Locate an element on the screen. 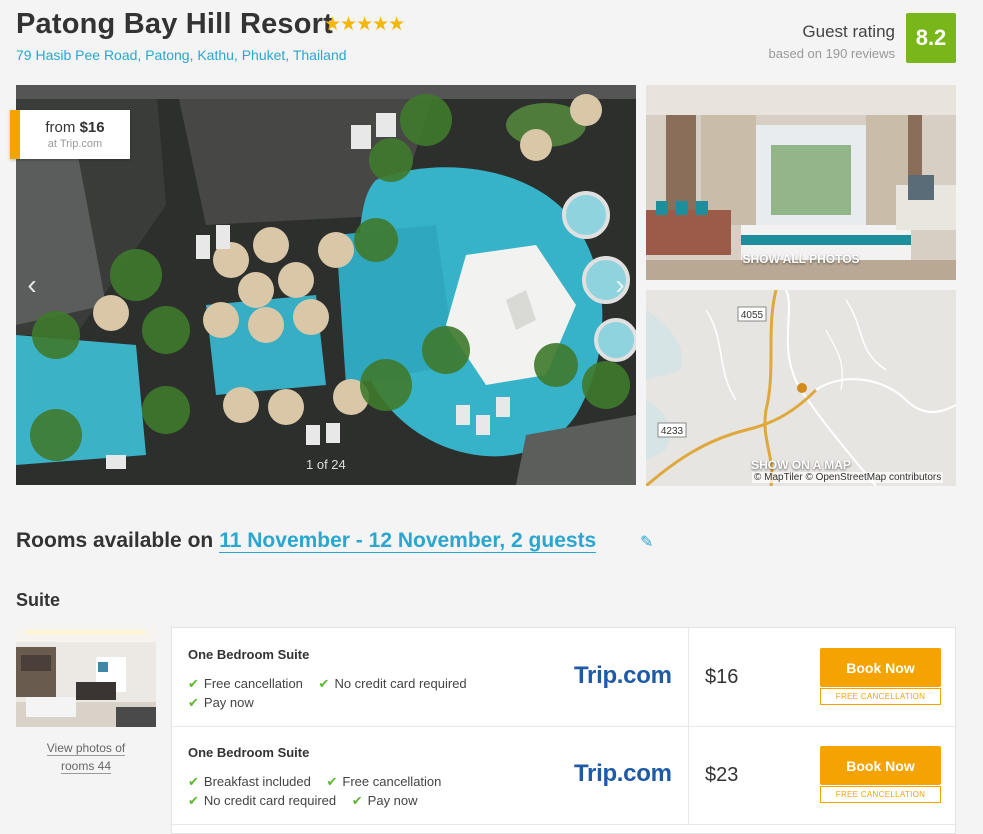 The width and height of the screenshot is (983, 834). offer-features: ✔ Pay now is located at coordinates (227, 703).